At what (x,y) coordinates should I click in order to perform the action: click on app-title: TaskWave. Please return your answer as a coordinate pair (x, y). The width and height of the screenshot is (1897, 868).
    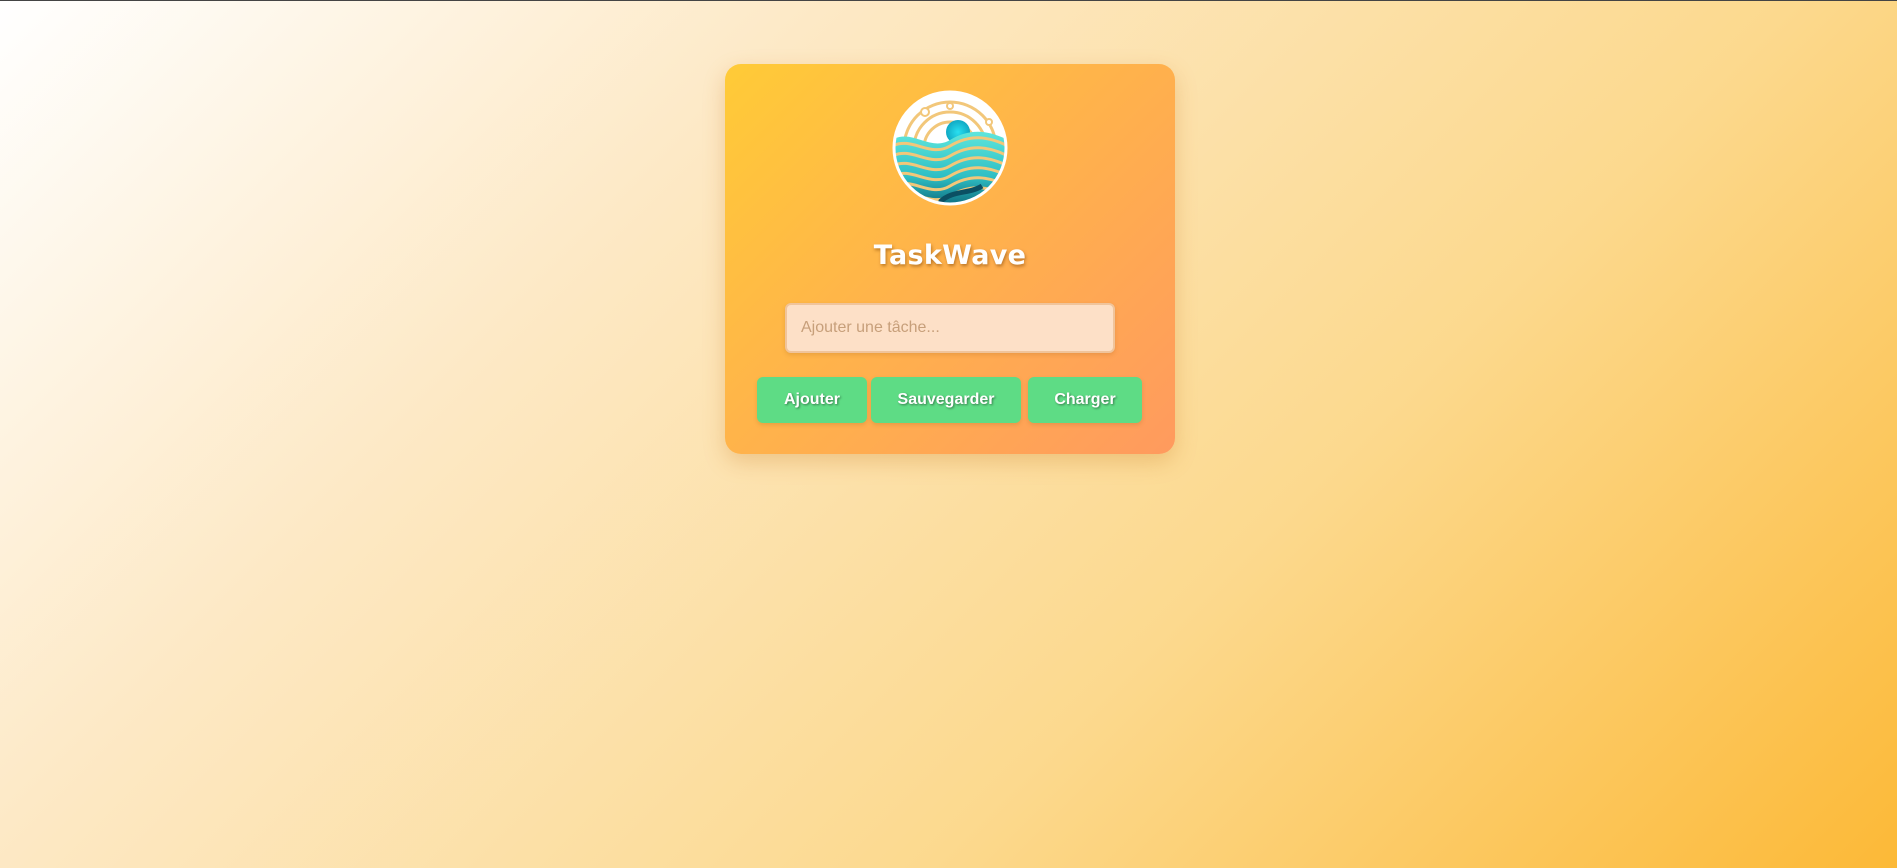
    Looking at the image, I should click on (950, 255).